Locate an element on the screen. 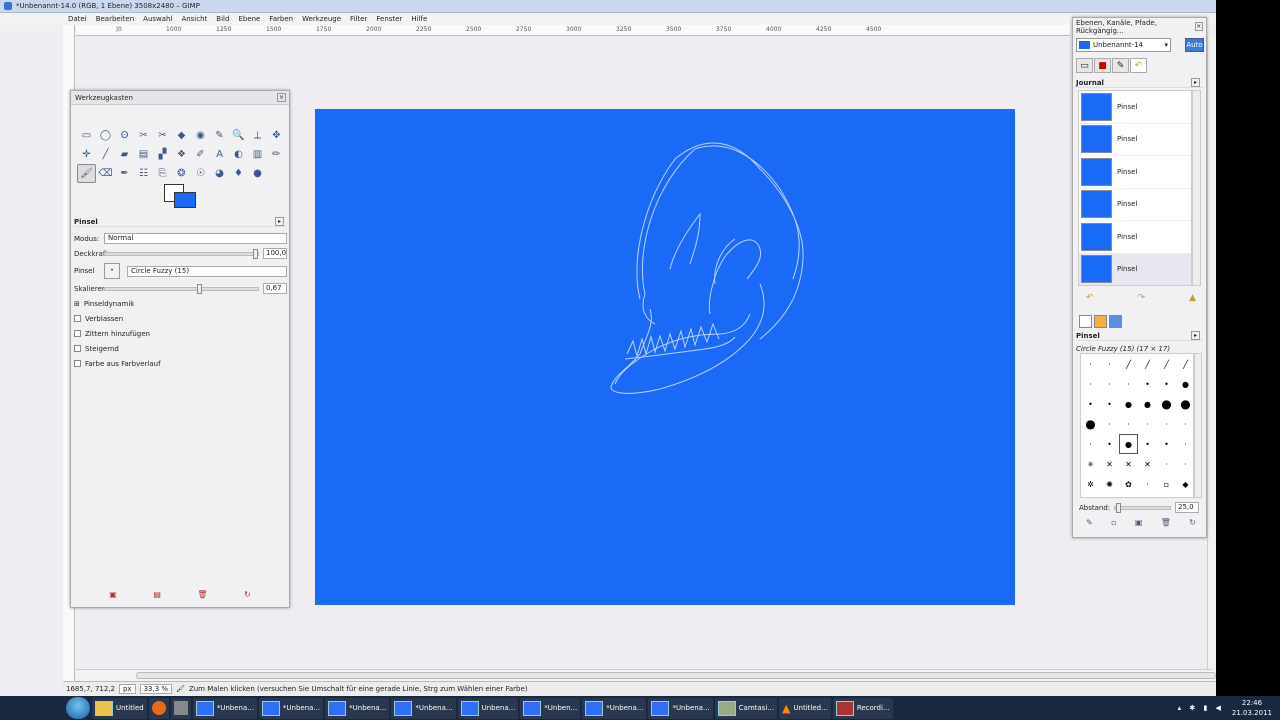 The width and height of the screenshot is (1280, 720). toolbox-close-button: × is located at coordinates (281, 97).